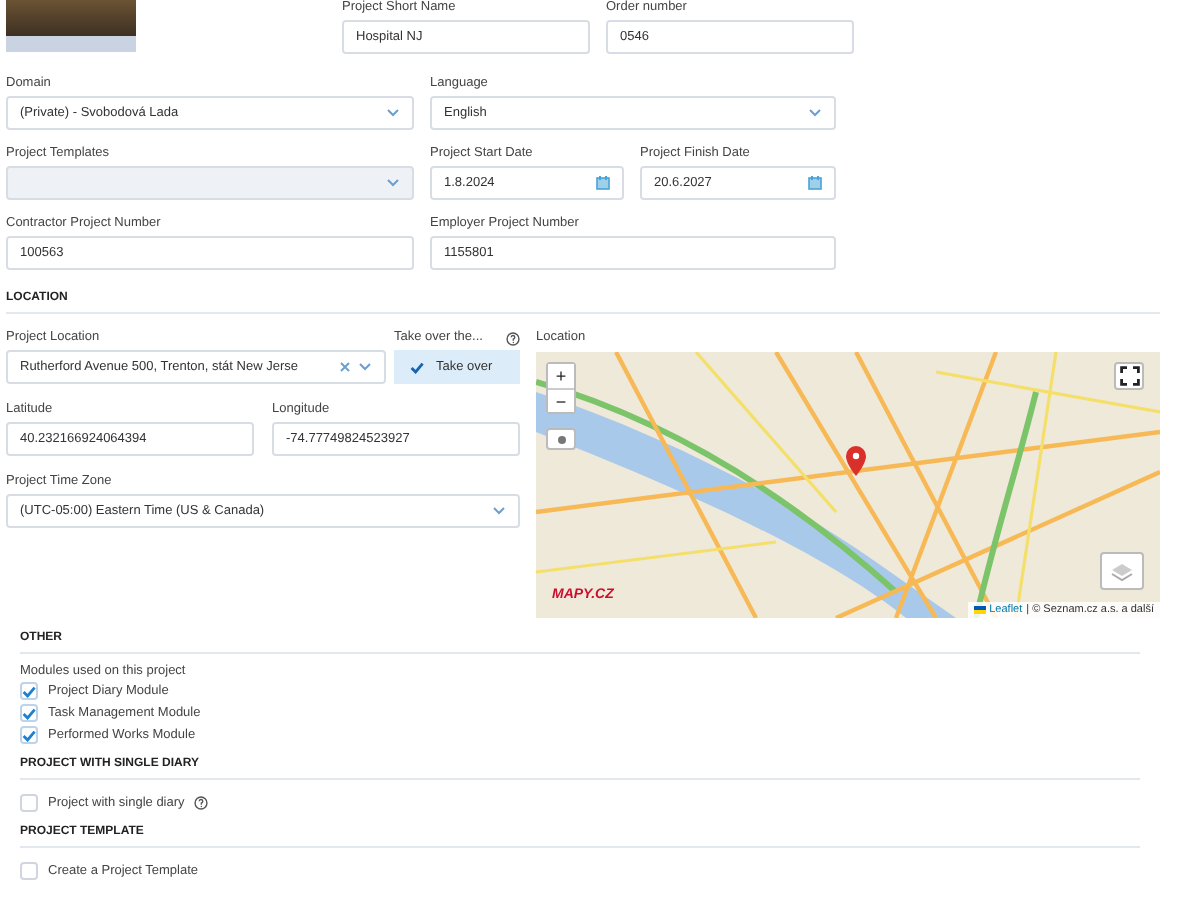 The height and width of the screenshot is (910, 1200). I want to click on clear-icon, so click(345, 367).